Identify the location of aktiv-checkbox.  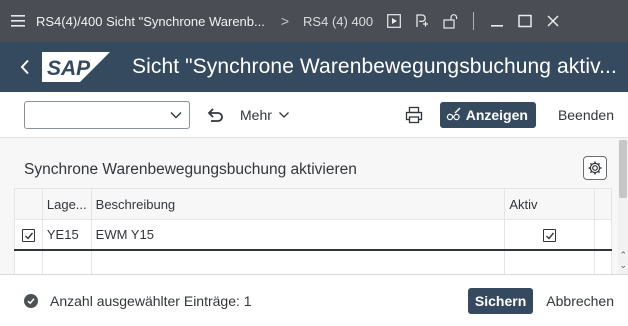
(550, 235).